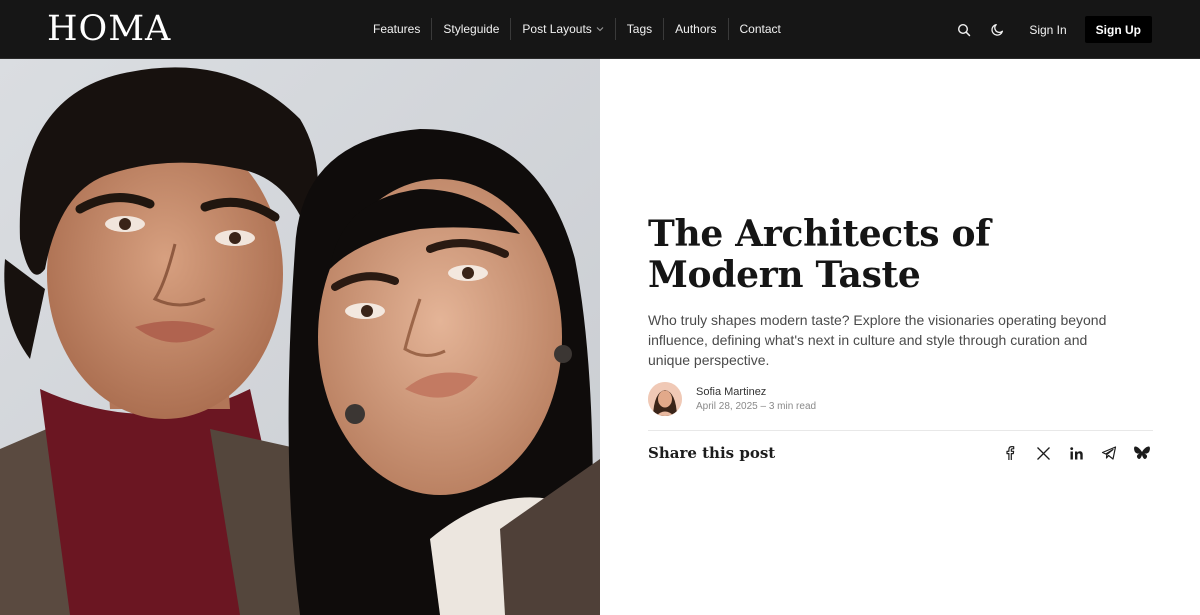 The height and width of the screenshot is (615, 1200). What do you see at coordinates (1010, 453) in the screenshot?
I see `facebook-icon` at bounding box center [1010, 453].